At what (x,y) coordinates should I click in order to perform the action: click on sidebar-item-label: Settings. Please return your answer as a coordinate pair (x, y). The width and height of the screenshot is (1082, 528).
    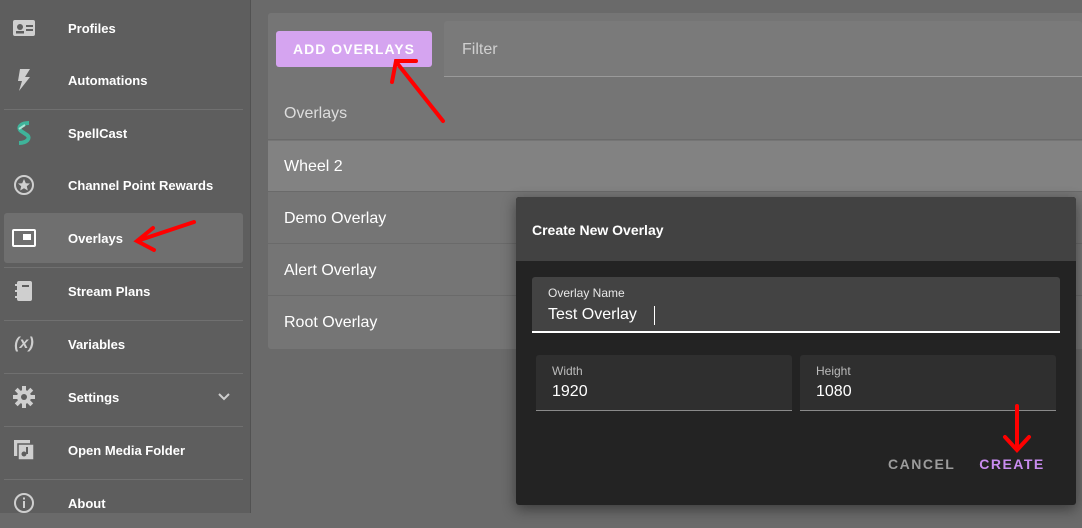
    Looking at the image, I should click on (94, 397).